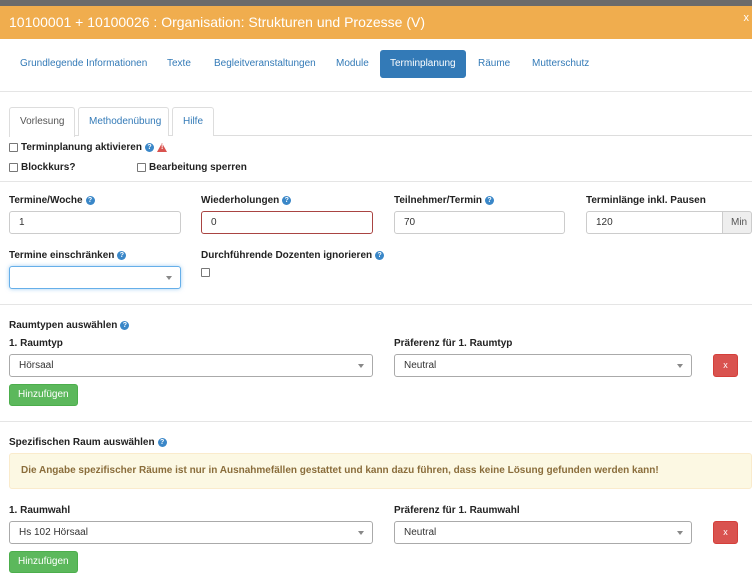  What do you see at coordinates (453, 343) in the screenshot?
I see `raumtyp-praeferenz-label: Präferenz für 1. Raumtyp` at bounding box center [453, 343].